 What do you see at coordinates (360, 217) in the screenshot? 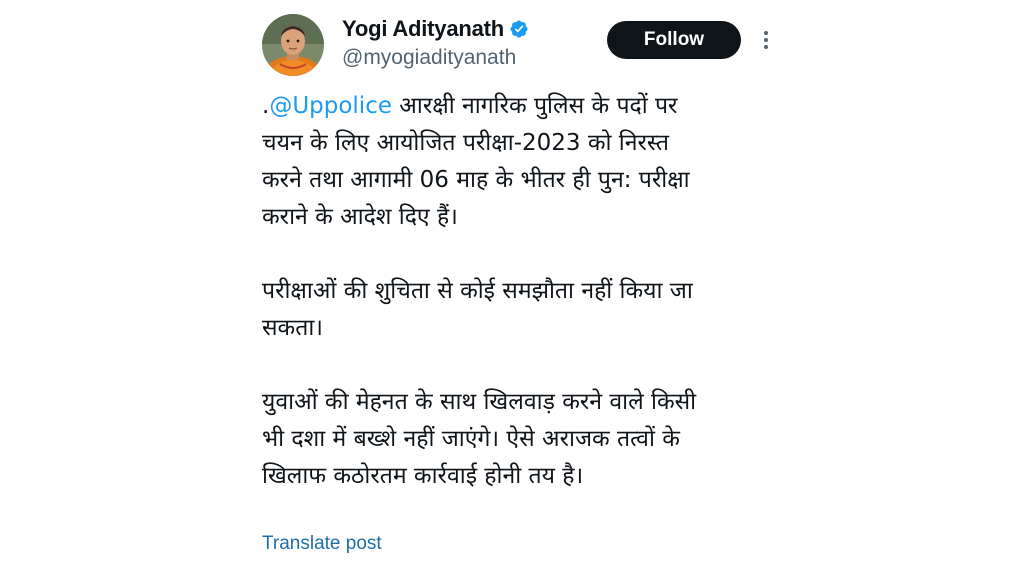
I see `tweet-line: कराने के आदेश दिए हैं।` at bounding box center [360, 217].